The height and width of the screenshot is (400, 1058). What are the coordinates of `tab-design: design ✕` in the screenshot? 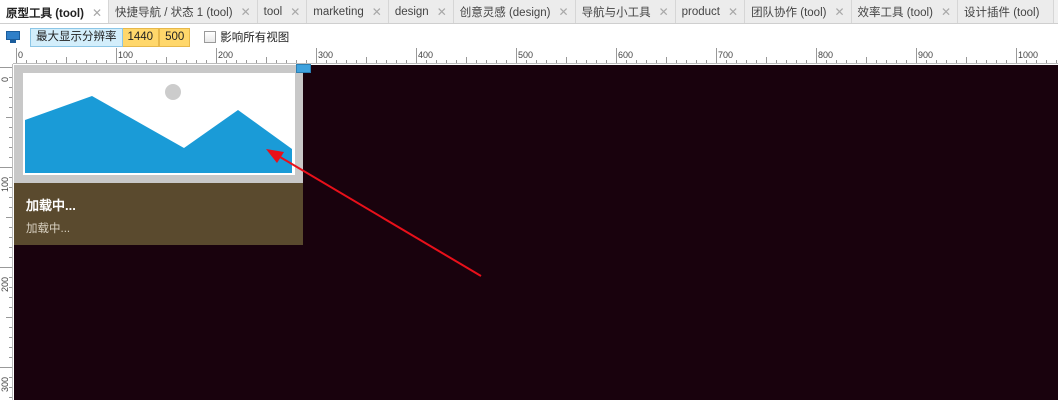 It's located at (421, 11).